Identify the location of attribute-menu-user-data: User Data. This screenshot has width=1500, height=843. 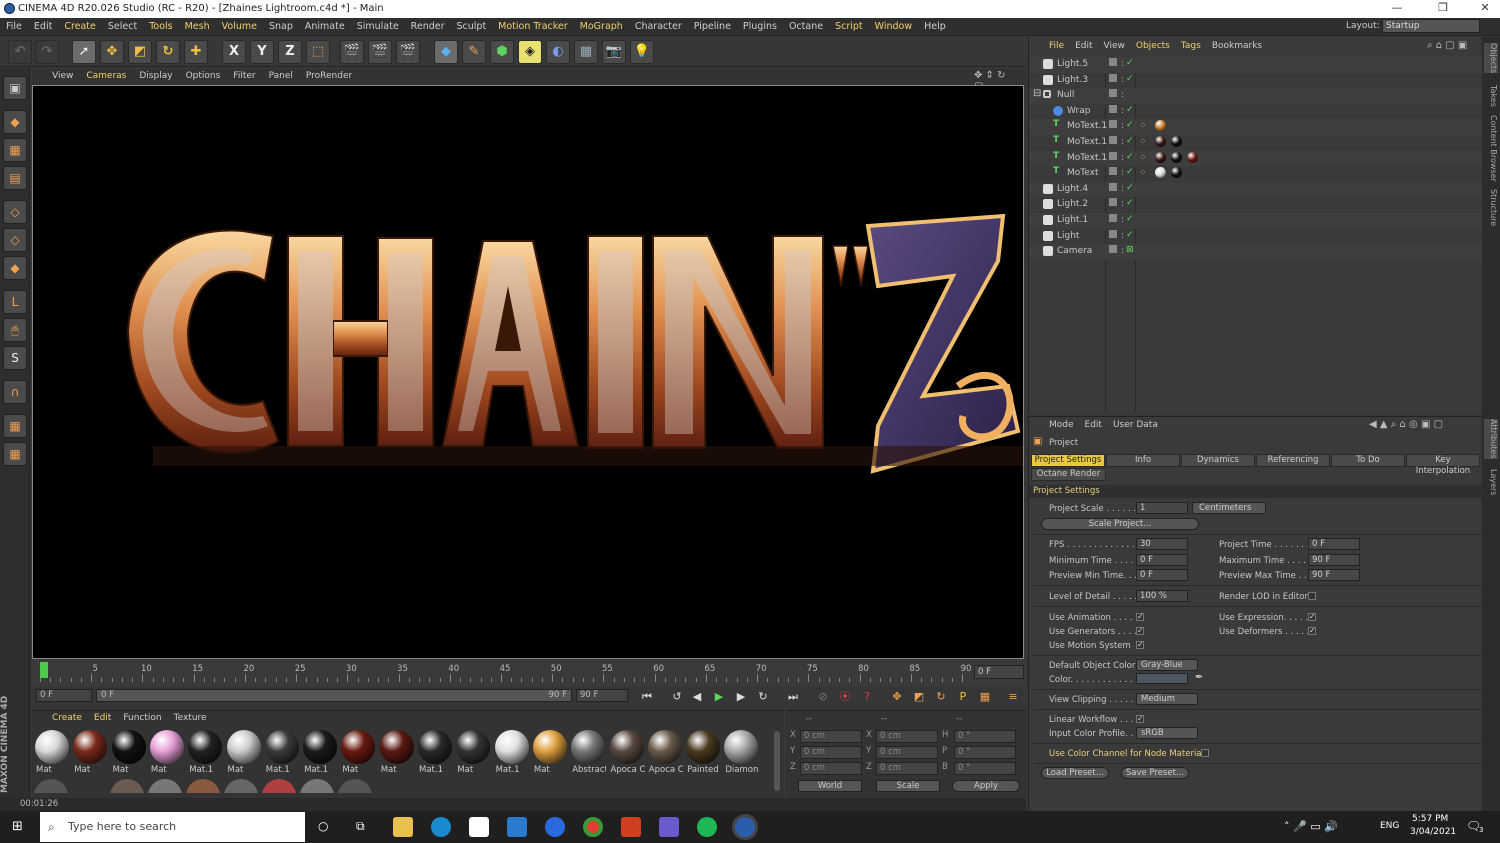
(1135, 425).